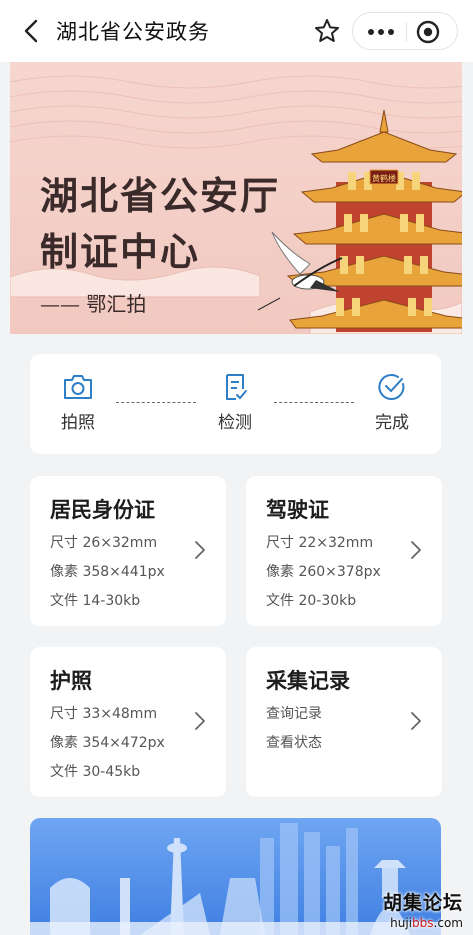 This screenshot has height=935, width=473. I want to click on watermark-url-prefix: huji, so click(401, 923).